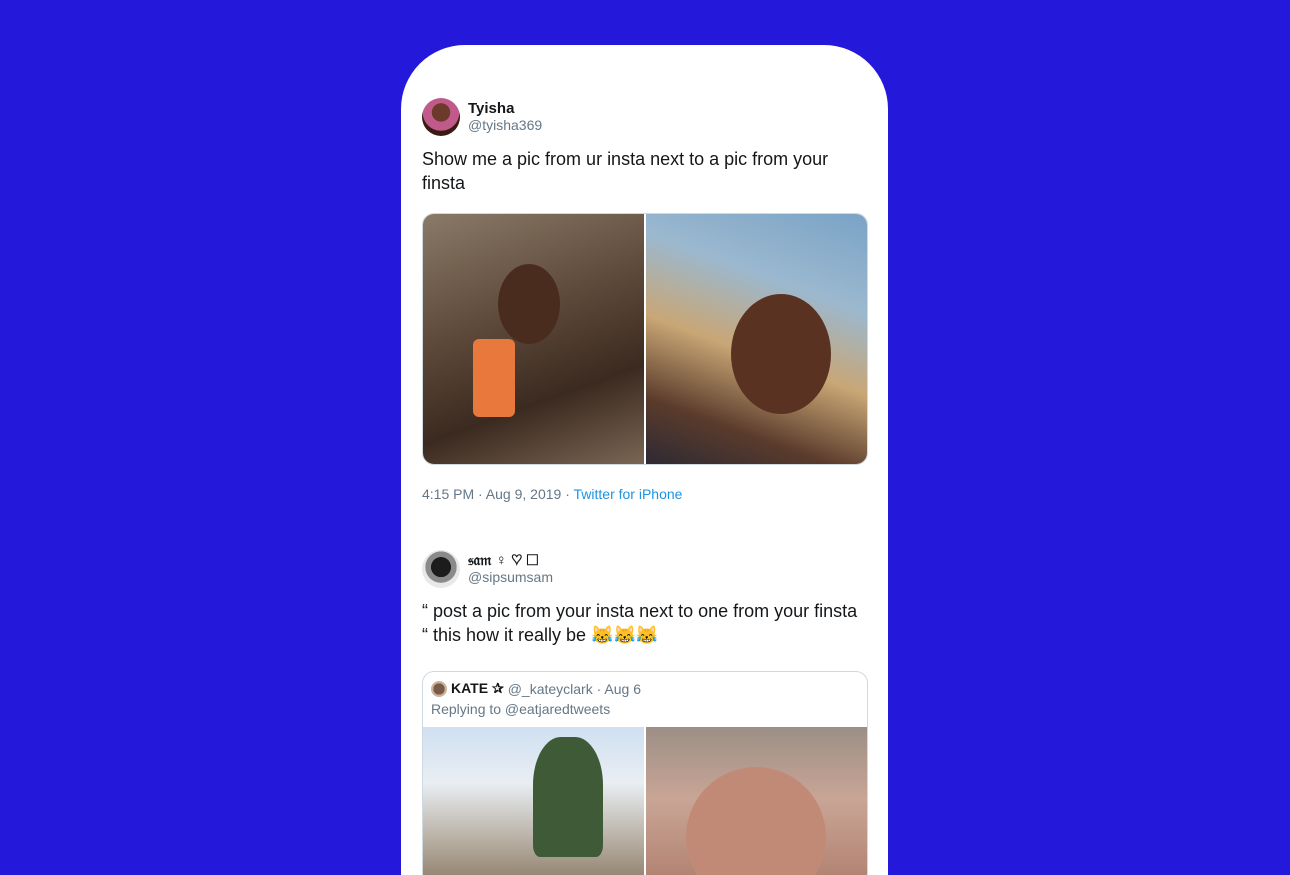  I want to click on source-link: Twitter for iPhone, so click(628, 494).